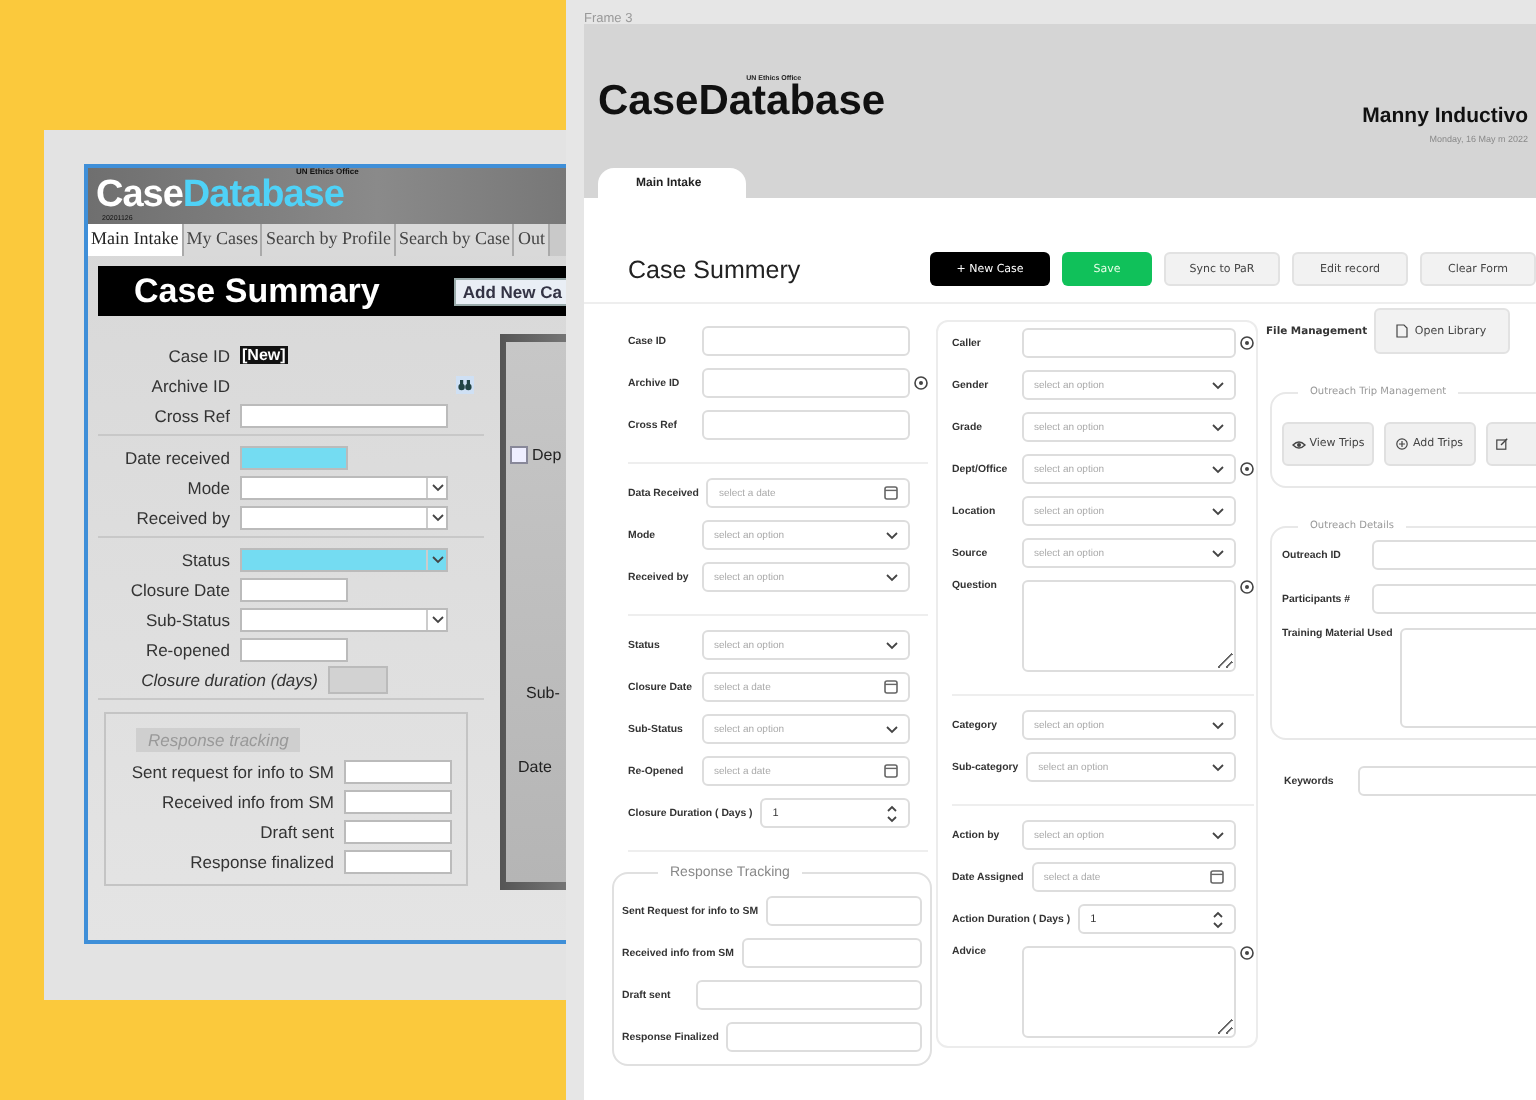 The image size is (1536, 1100). What do you see at coordinates (190, 385) in the screenshot?
I see `field-label: Archive ID` at bounding box center [190, 385].